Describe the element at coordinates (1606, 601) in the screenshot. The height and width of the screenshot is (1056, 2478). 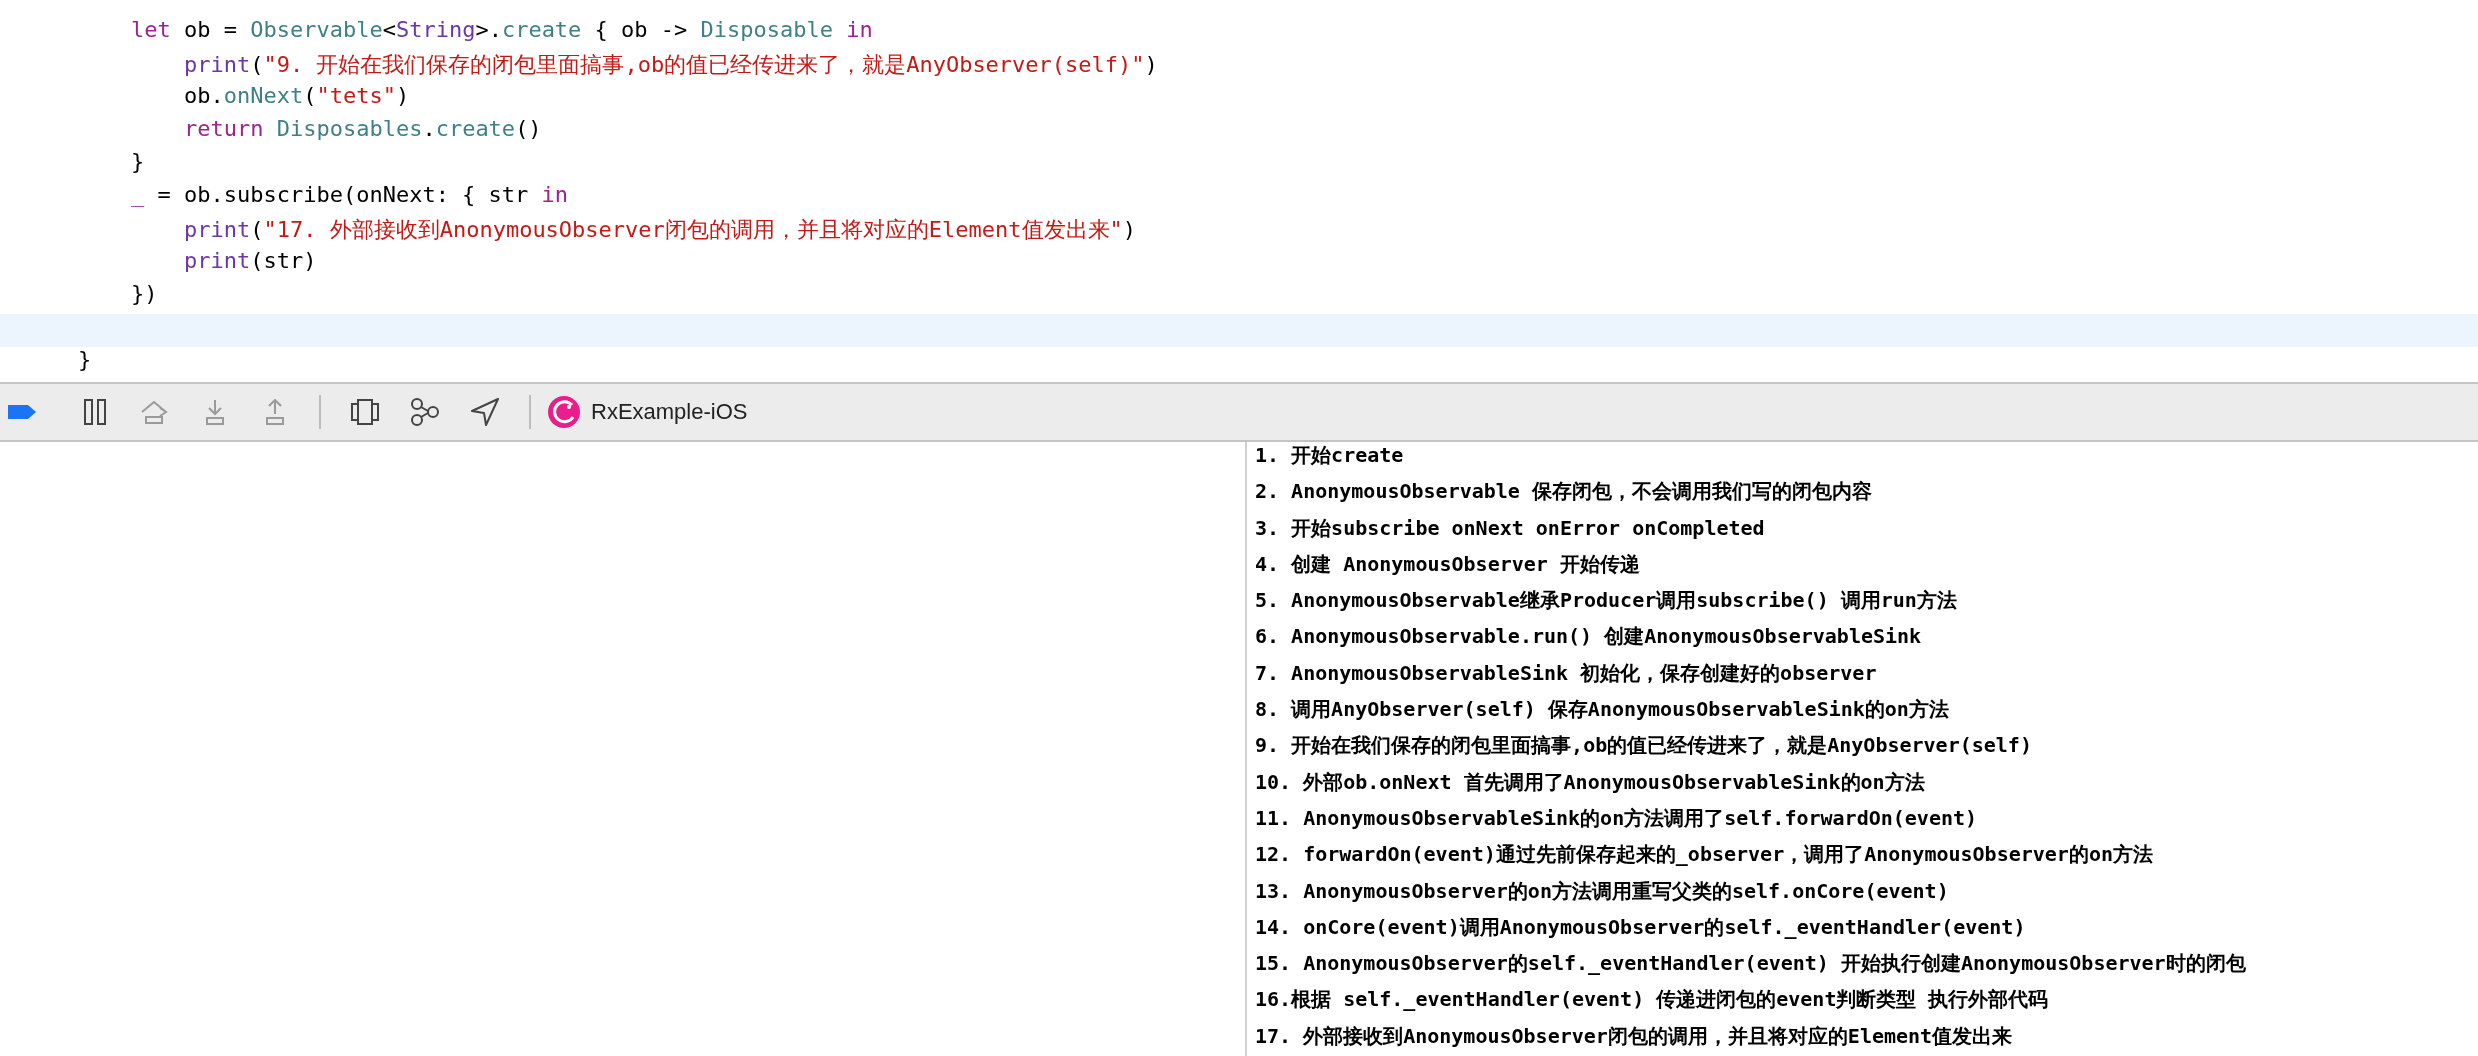
I see `console-line: 5. AnonymousObservable继承Producer调用subscribe() 调用run方法` at that location.